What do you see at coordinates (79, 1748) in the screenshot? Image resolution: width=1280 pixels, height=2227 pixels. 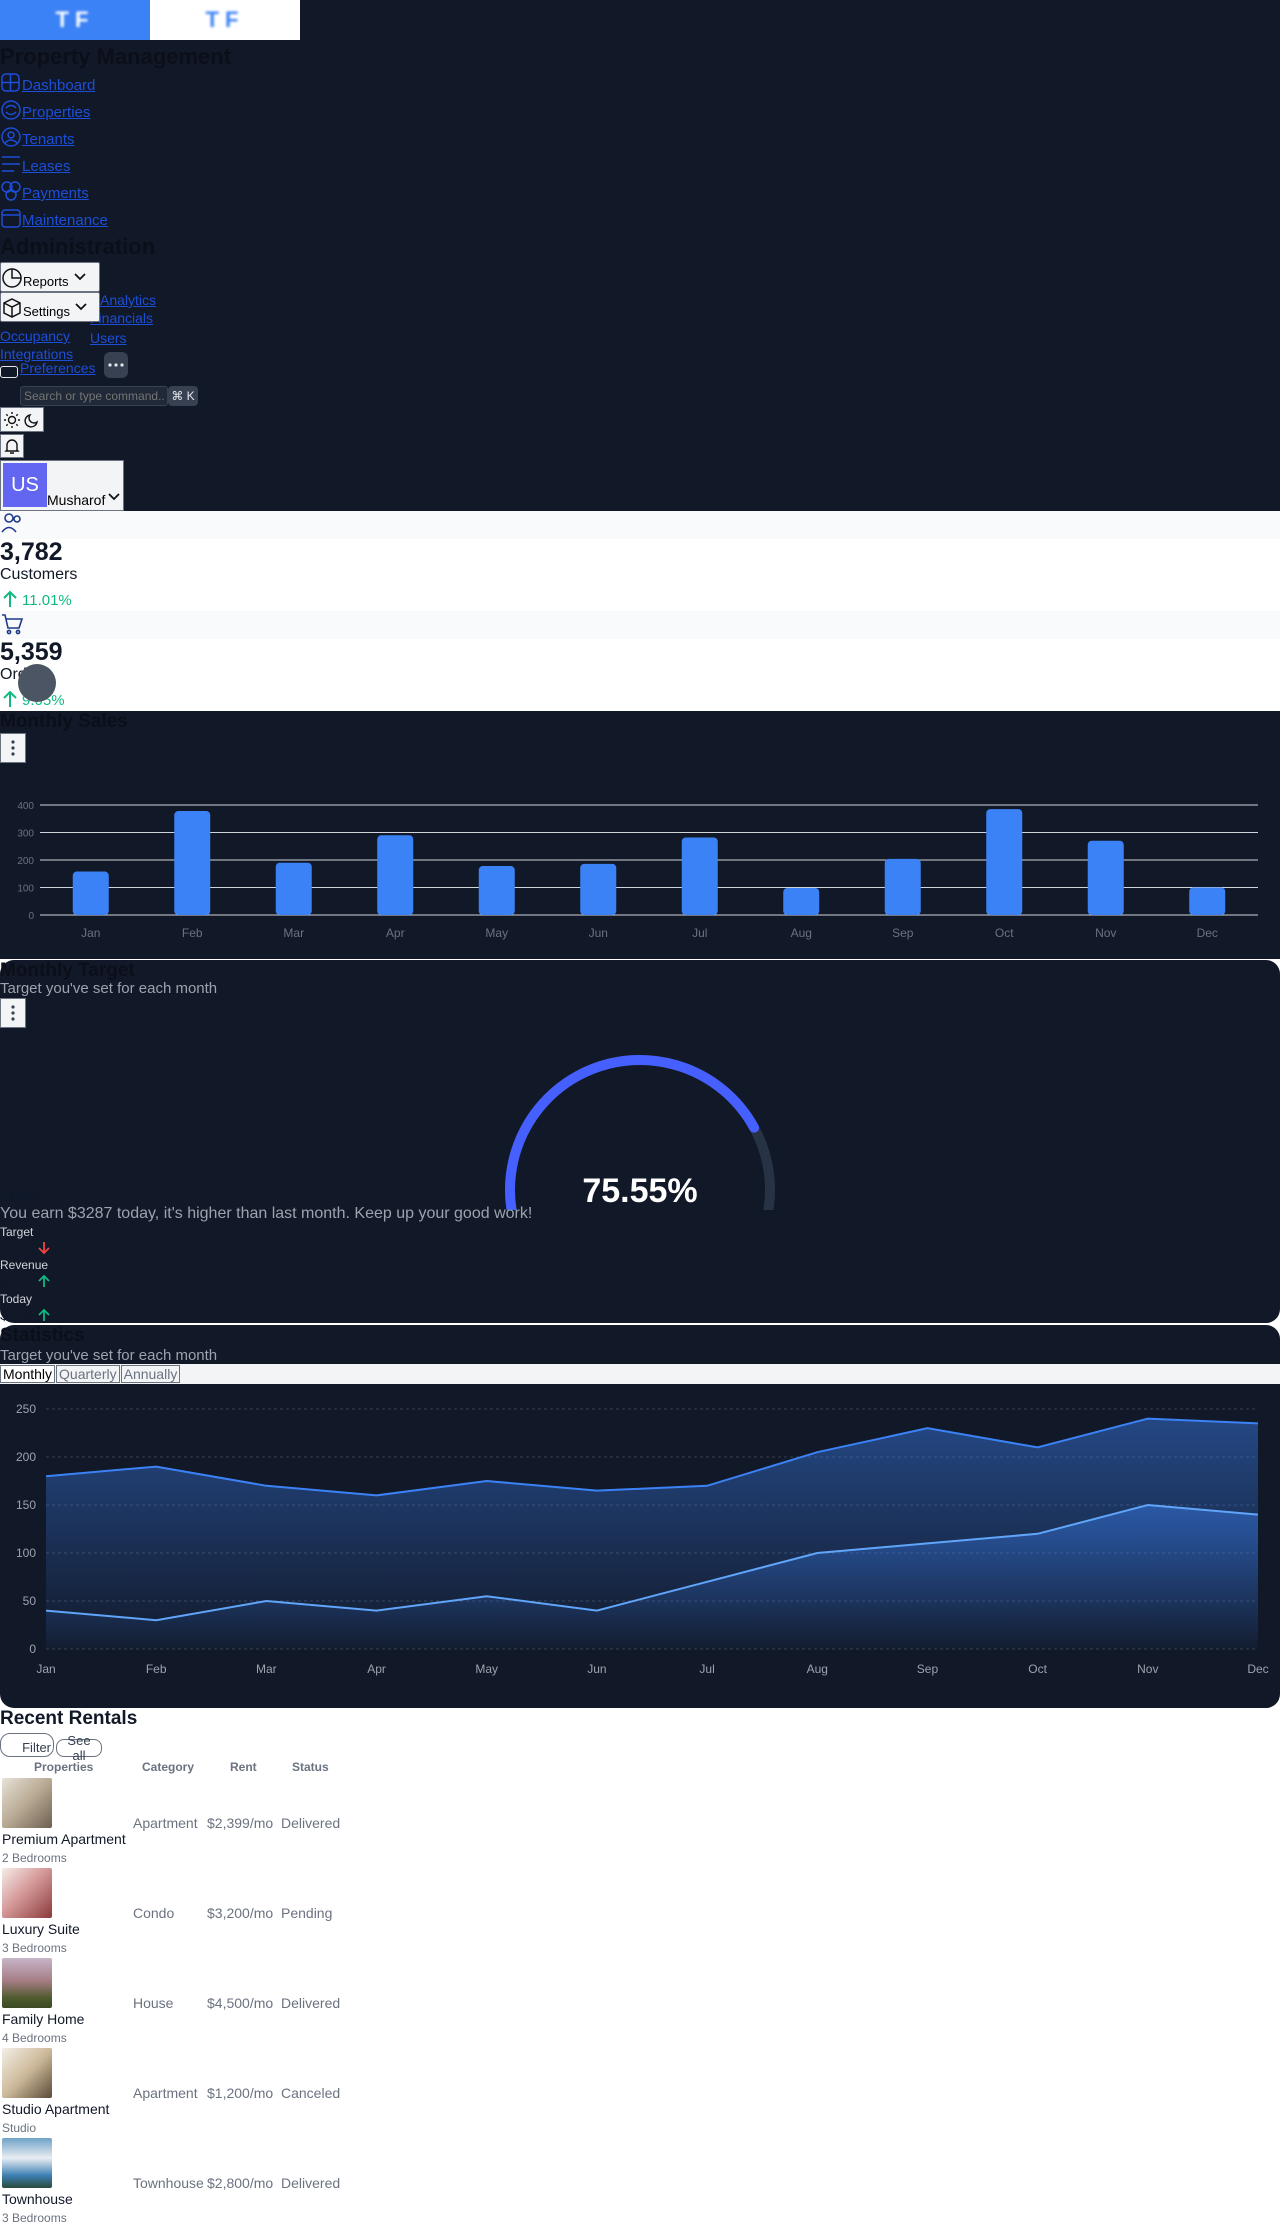 I see `see-all-button: See all` at bounding box center [79, 1748].